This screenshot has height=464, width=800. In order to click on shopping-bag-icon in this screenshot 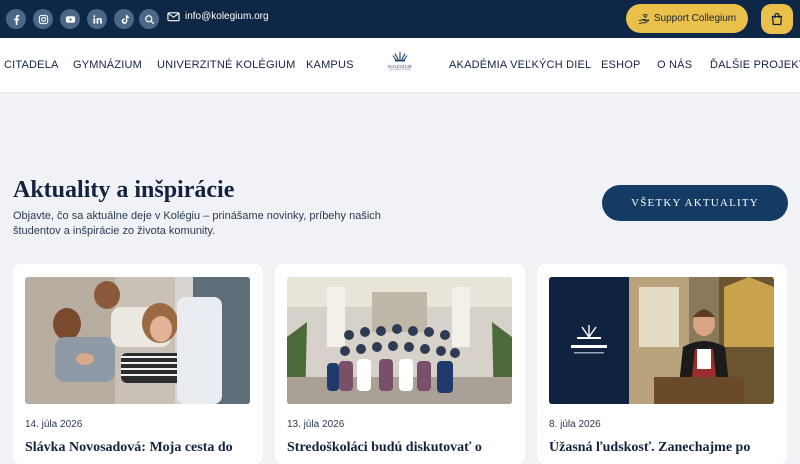, I will do `click(777, 19)`.